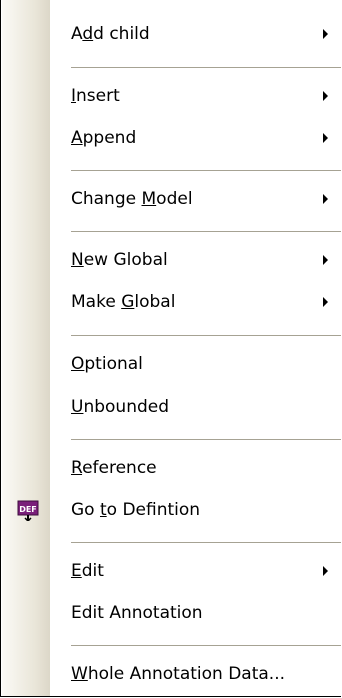  I want to click on menu-item-label: Add child, so click(110, 34).